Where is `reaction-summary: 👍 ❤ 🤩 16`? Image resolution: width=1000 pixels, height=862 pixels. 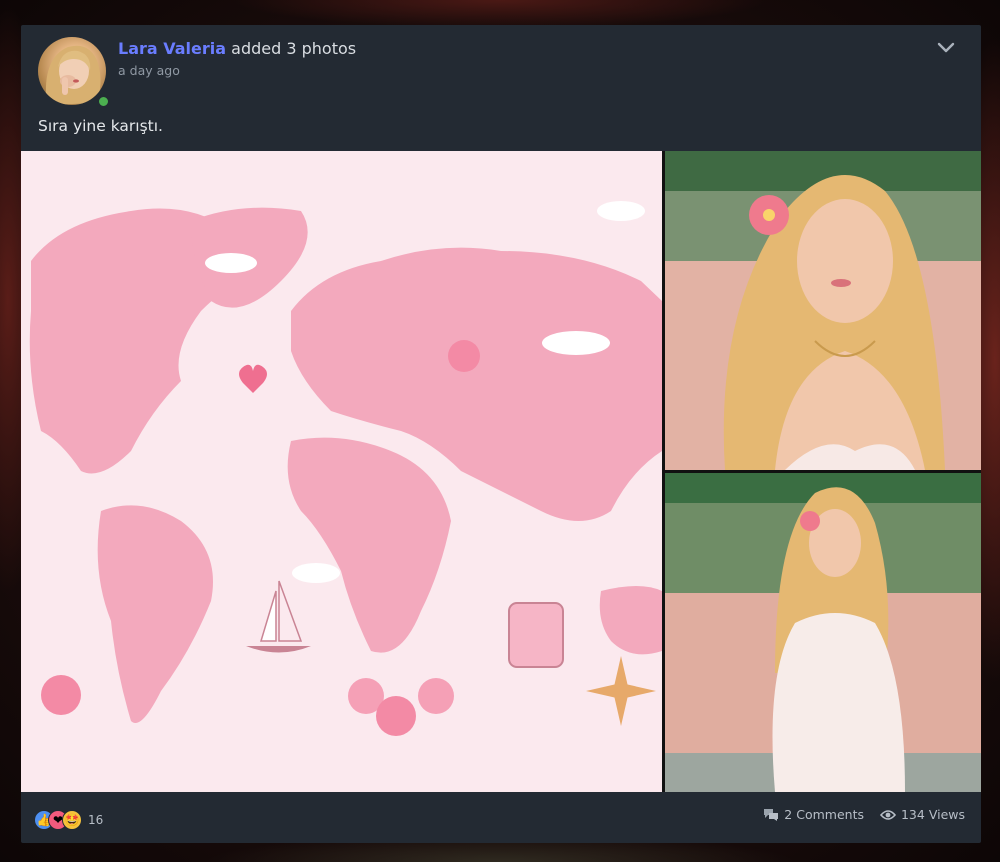 reaction-summary: 👍 ❤ 🤩 16 is located at coordinates (68, 820).